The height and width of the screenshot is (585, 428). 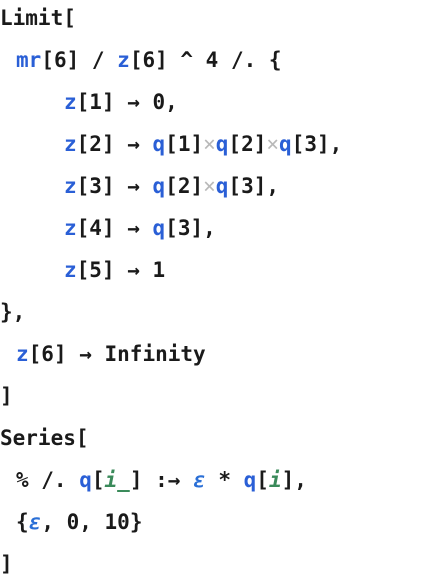 I want to click on code-token: i_, so click(x=117, y=480).